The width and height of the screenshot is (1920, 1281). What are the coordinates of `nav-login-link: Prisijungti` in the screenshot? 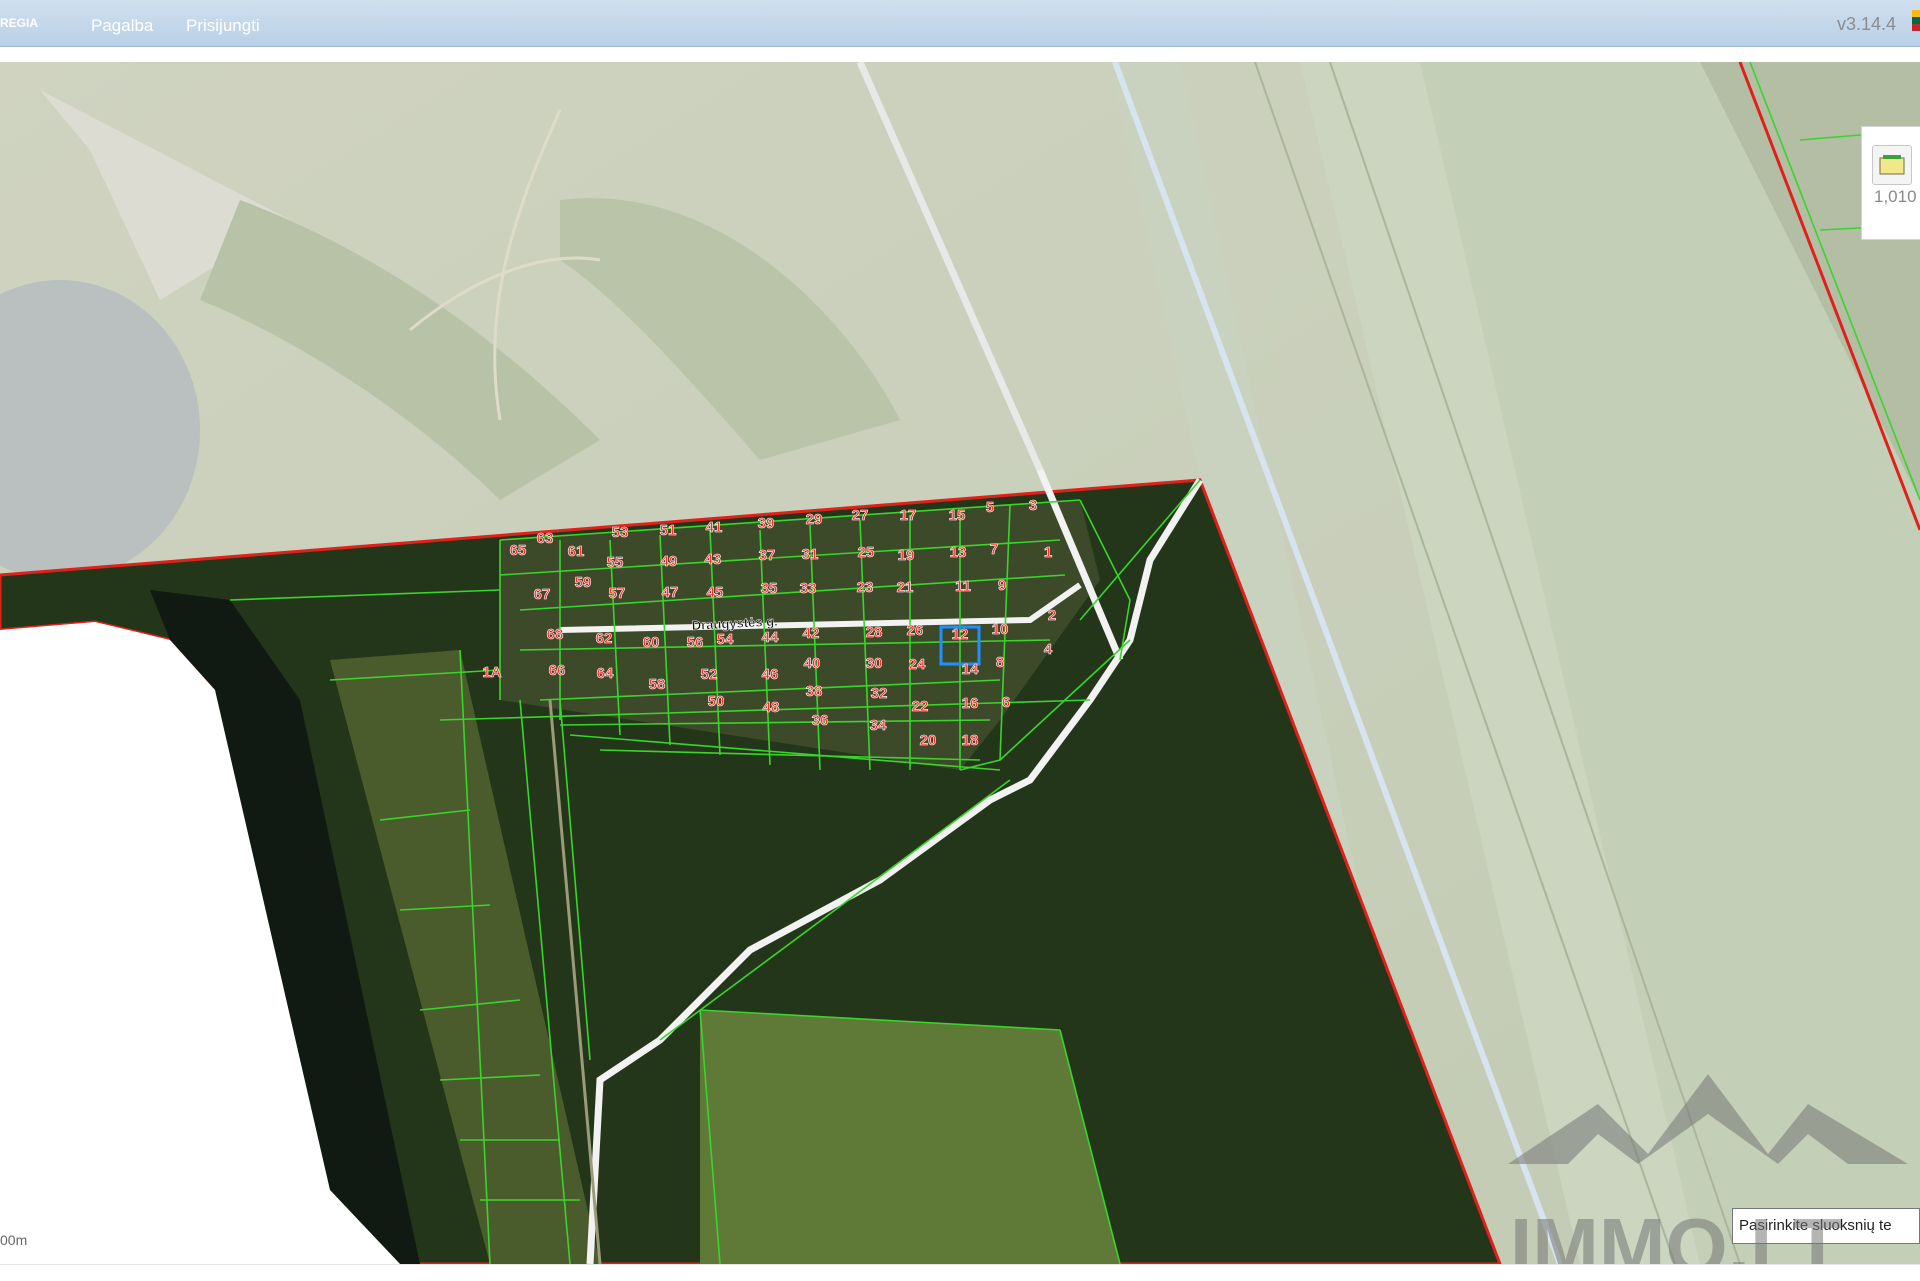 It's located at (223, 26).